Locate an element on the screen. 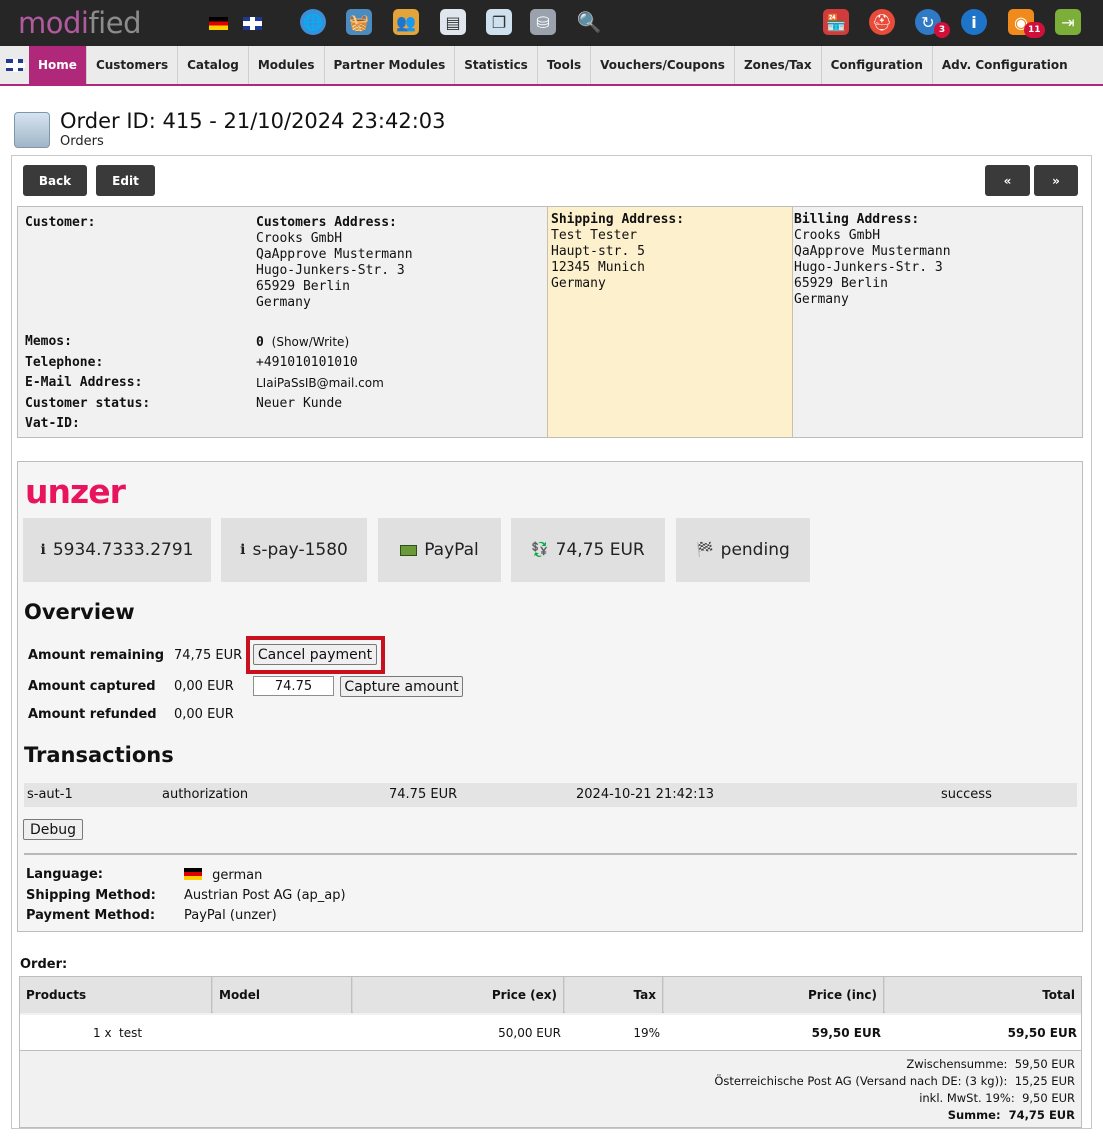 The width and height of the screenshot is (1103, 1144). summary-value: 74,75 EUR is located at coordinates (1041, 1115).